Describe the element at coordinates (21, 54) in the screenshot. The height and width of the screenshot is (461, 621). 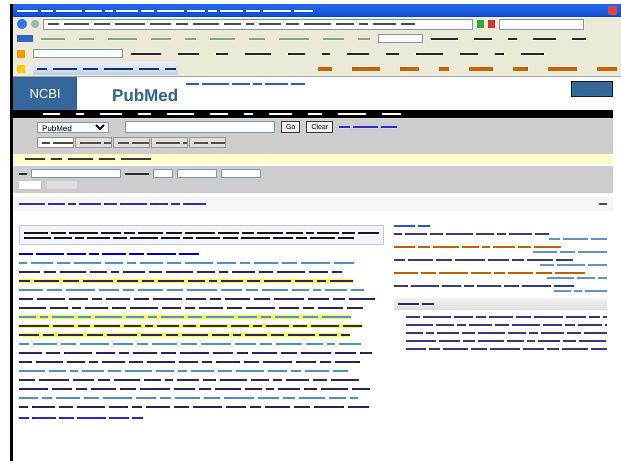
I see `toolbar-logo-icon` at that location.